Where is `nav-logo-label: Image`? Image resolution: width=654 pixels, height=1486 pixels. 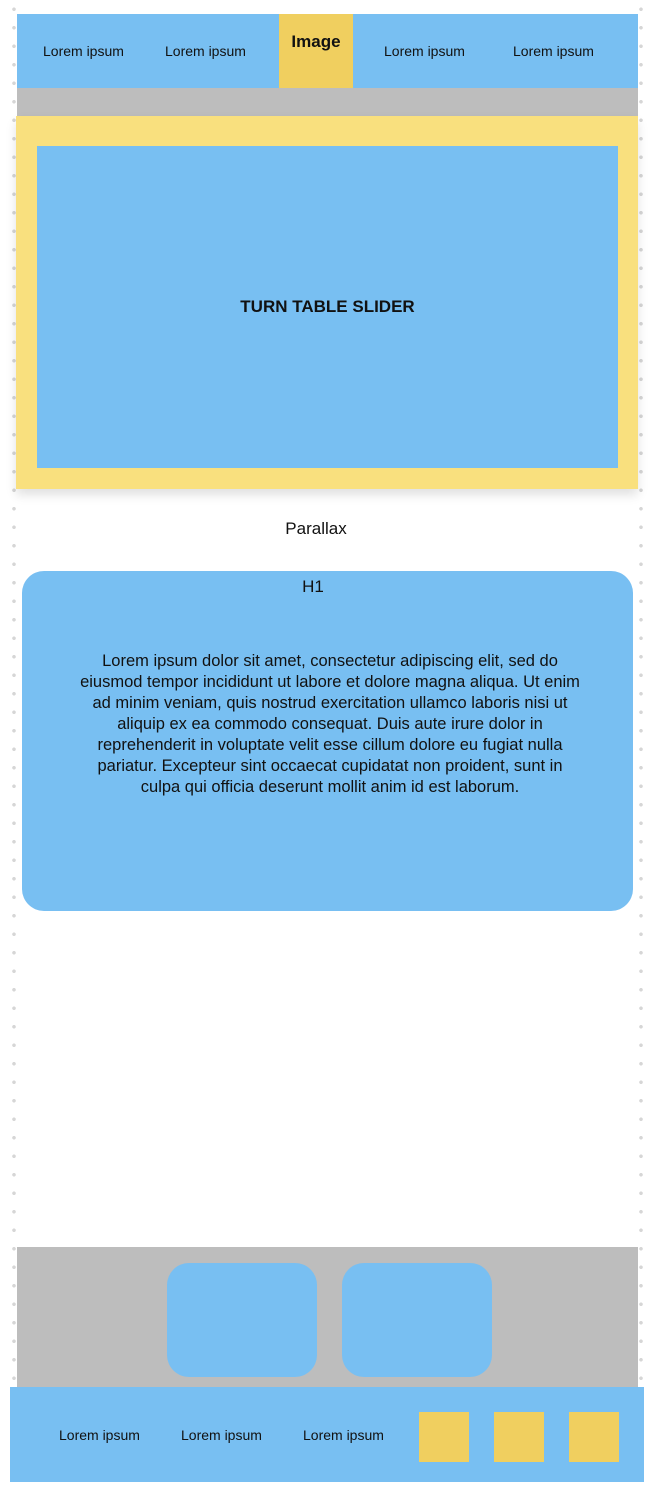 nav-logo-label: Image is located at coordinates (316, 41).